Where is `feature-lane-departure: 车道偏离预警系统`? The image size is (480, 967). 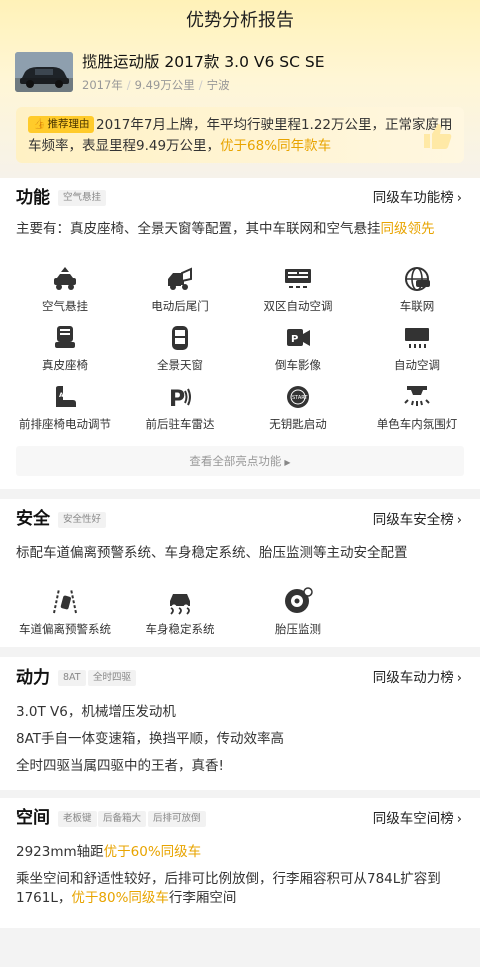
feature-lane-departure: 车道偏离预警系统 is located at coordinates (65, 612).